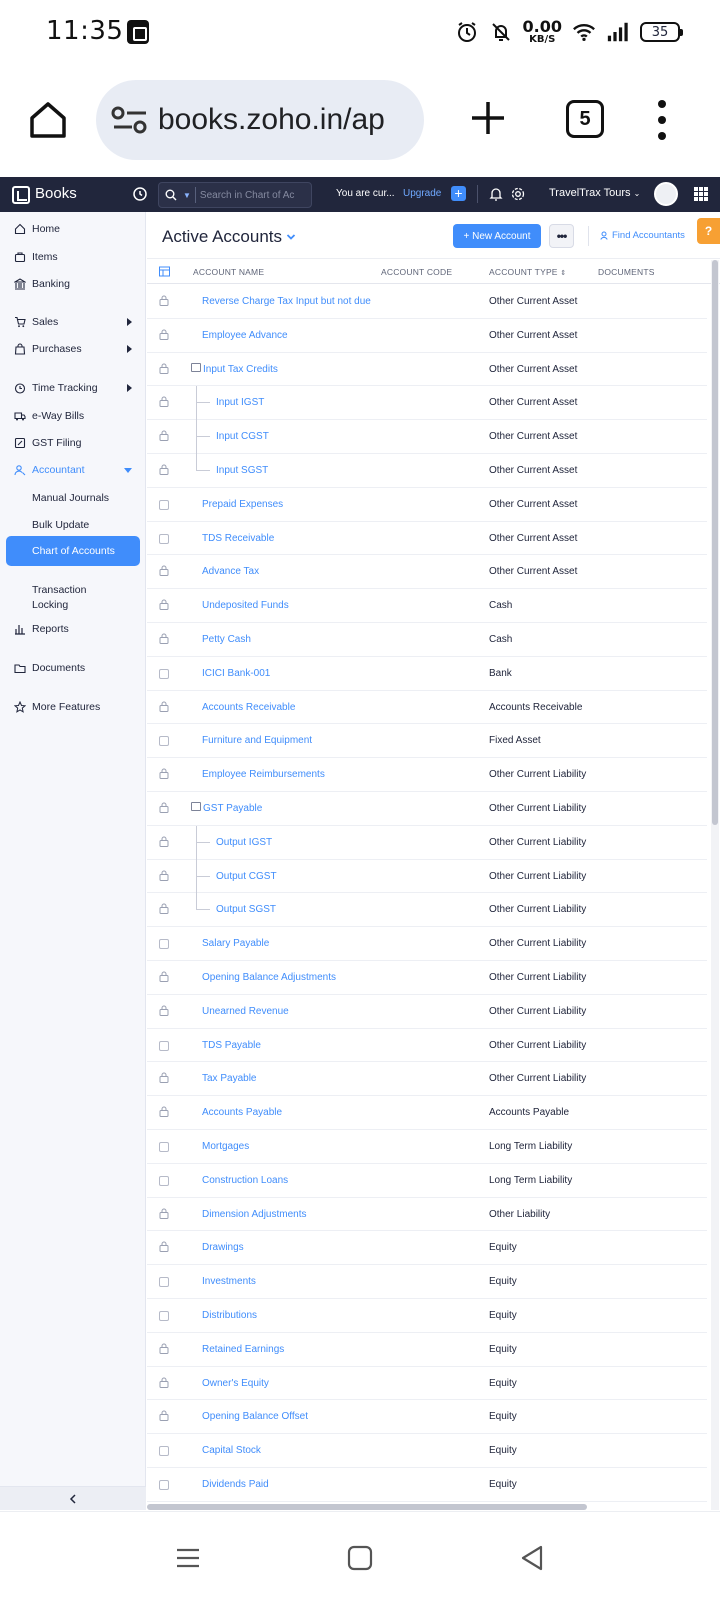 This screenshot has height=1600, width=720. What do you see at coordinates (427, 640) in the screenshot?
I see `table-row: Petty Cash Cash` at bounding box center [427, 640].